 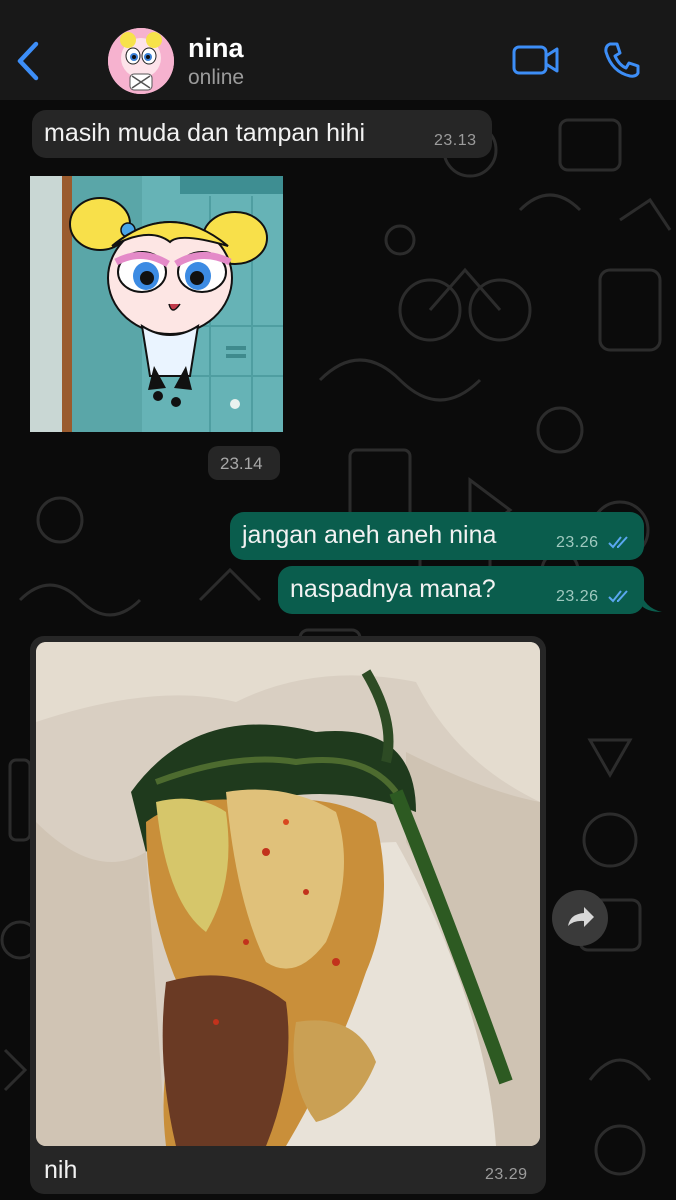 I want to click on chat-header: nina online, so click(x=338, y=50).